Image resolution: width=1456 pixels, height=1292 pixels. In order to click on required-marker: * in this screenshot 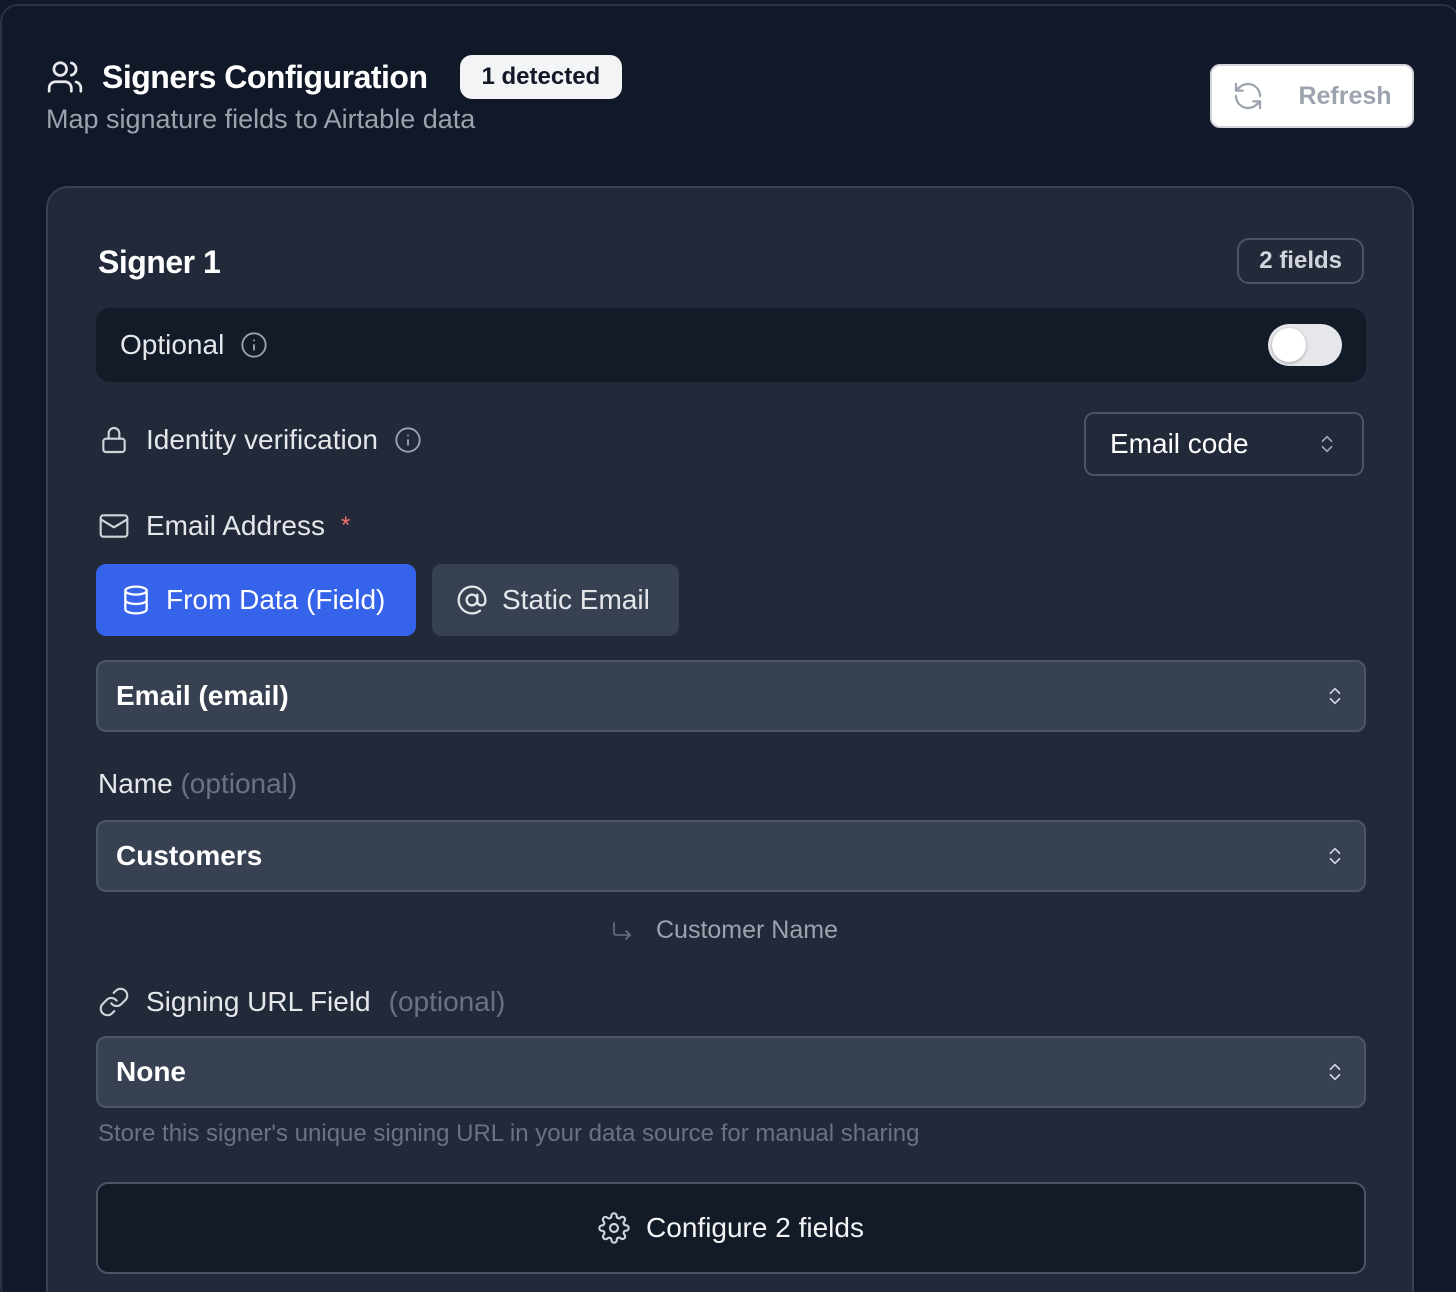, I will do `click(345, 525)`.